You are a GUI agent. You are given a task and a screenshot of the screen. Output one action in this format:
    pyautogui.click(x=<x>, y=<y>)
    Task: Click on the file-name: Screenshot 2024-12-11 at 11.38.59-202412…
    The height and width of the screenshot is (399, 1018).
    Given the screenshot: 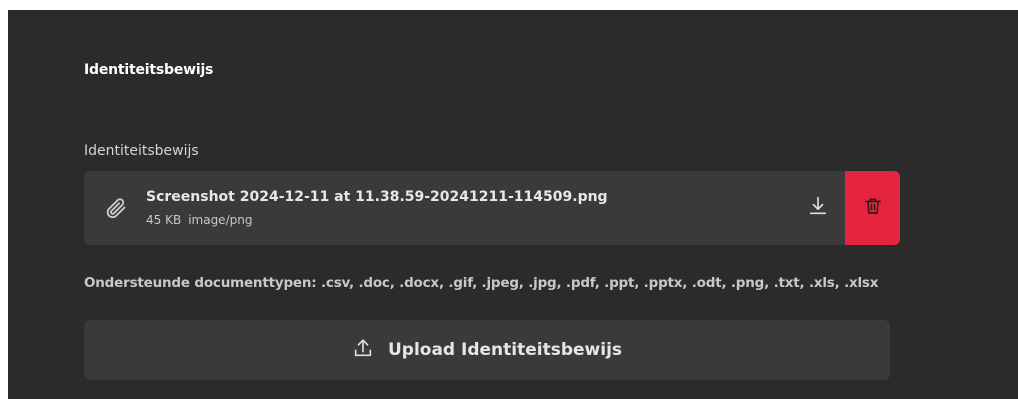 What is the action you would take?
    pyautogui.click(x=377, y=197)
    